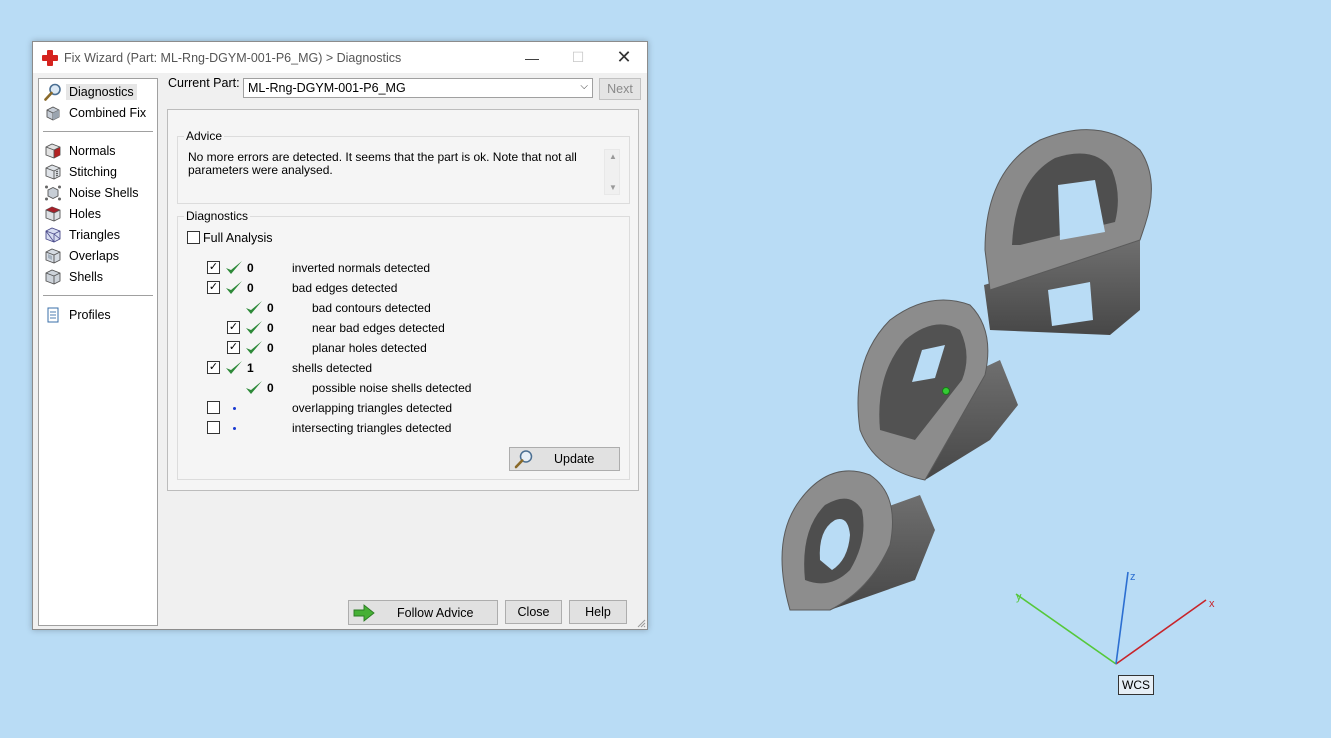 The height and width of the screenshot is (738, 1331). Describe the element at coordinates (613, 156) in the screenshot. I see `scroll-up-icon: ▲` at that location.